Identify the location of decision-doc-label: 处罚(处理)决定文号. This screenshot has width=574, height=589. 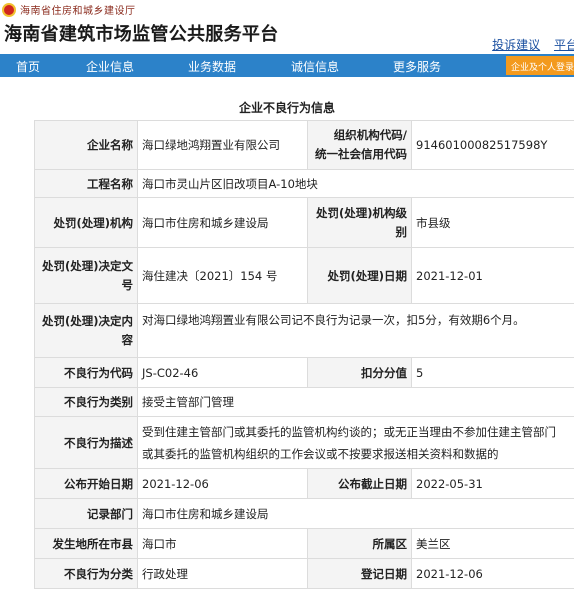
(86, 276).